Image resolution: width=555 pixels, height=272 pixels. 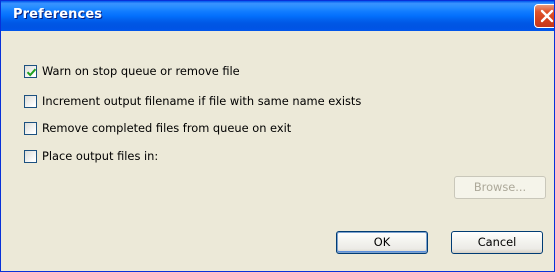 I want to click on place-output-label: Place output files in:, so click(x=100, y=156).